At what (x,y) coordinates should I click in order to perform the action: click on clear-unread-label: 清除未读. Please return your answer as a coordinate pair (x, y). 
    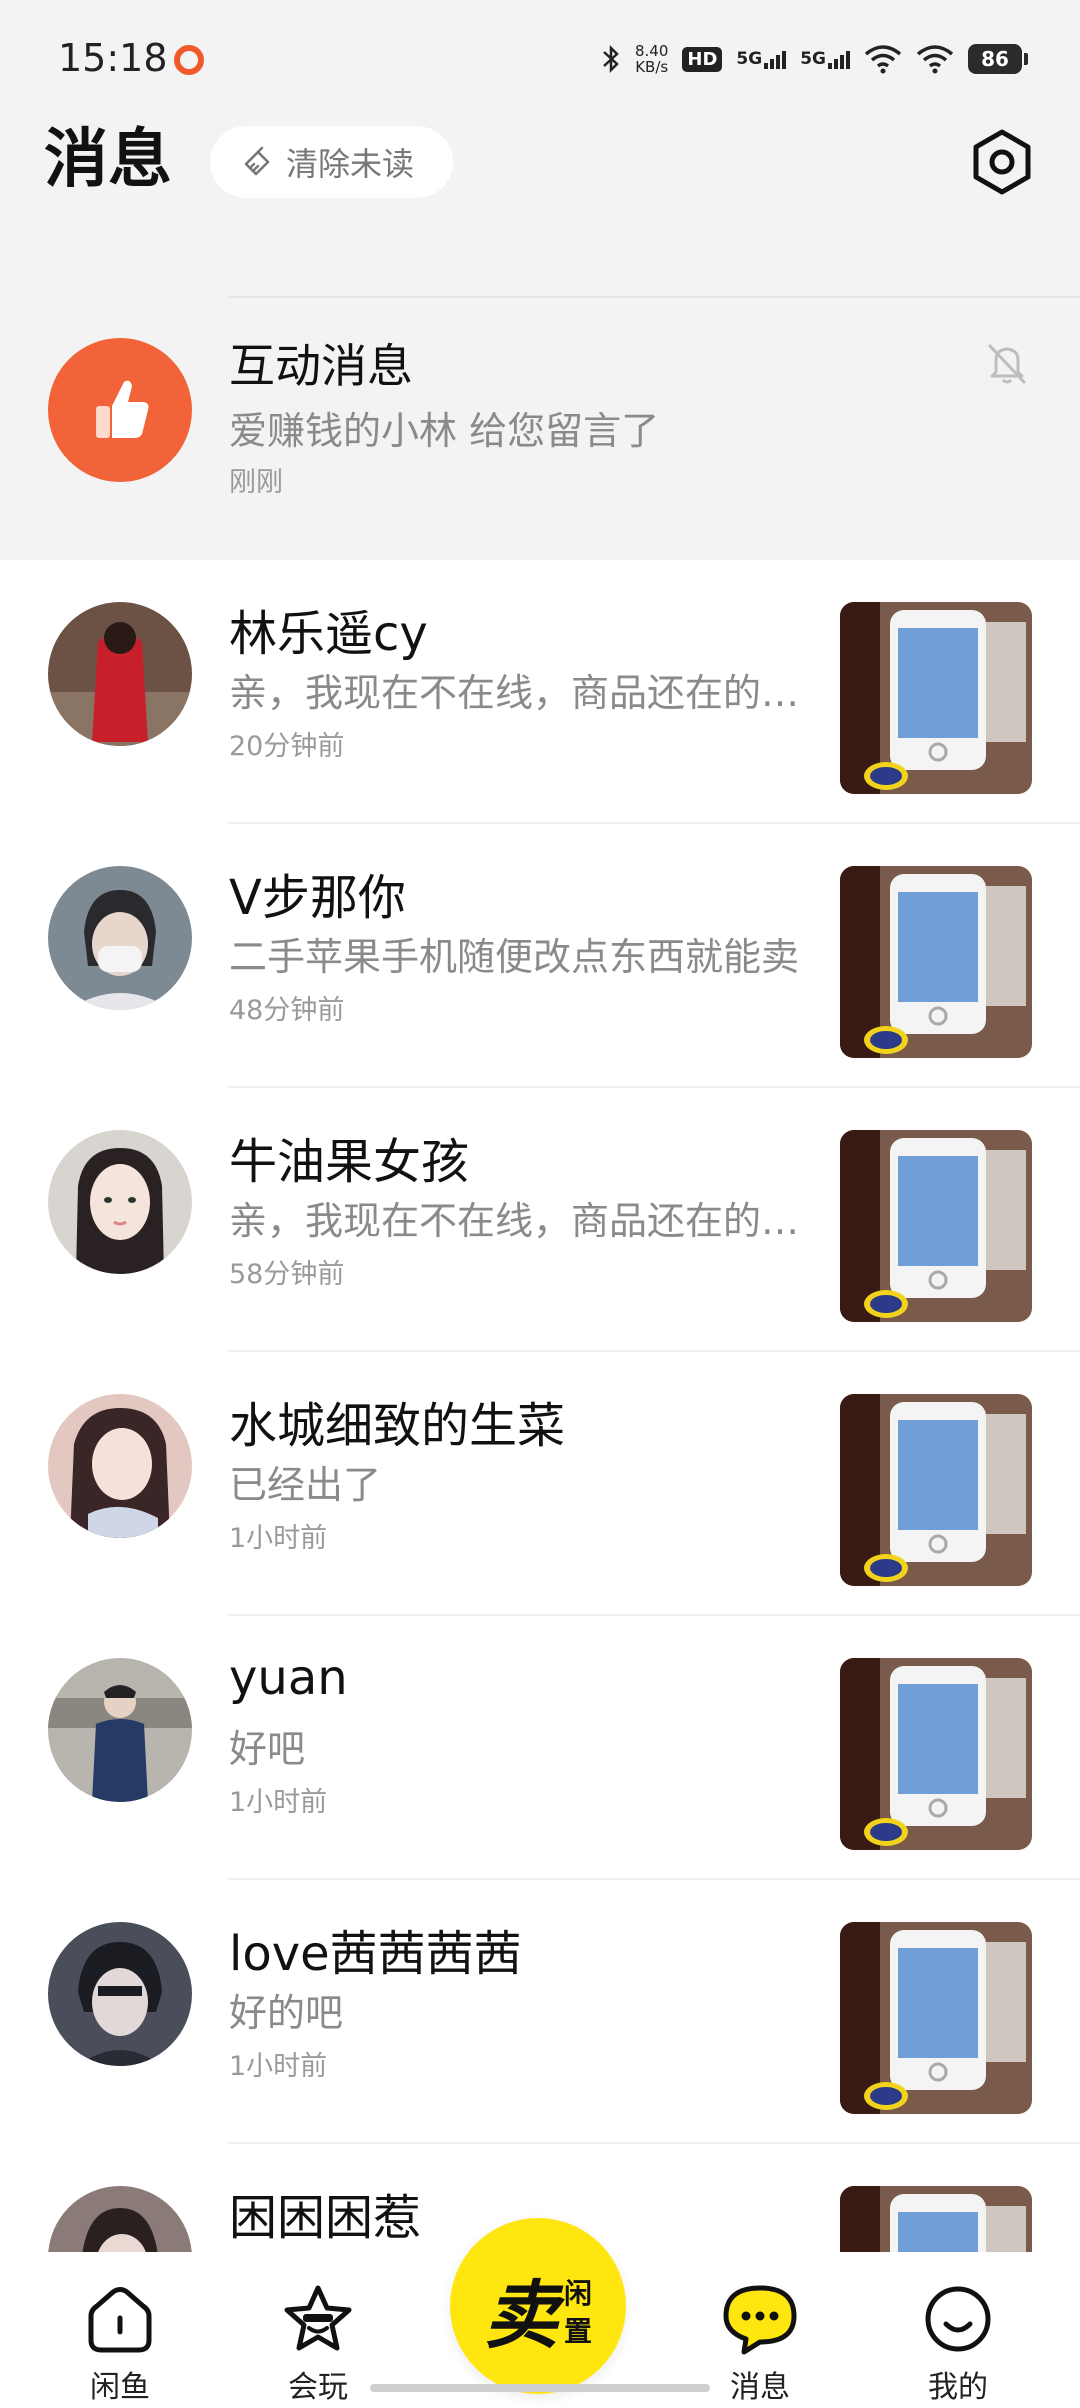
    Looking at the image, I should click on (350, 164).